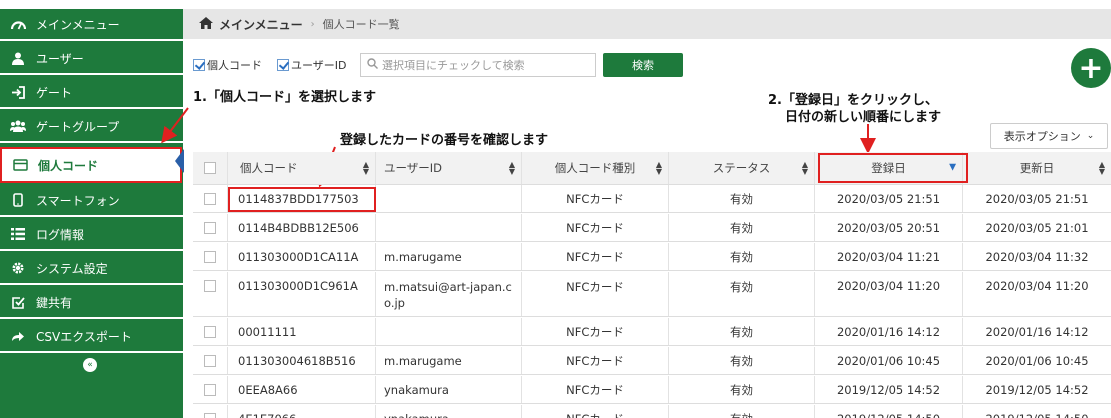 This screenshot has height=418, width=1111. What do you see at coordinates (1037, 227) in the screenshot?
I see `cell-updated: 2020/03/05 21:01` at bounding box center [1037, 227].